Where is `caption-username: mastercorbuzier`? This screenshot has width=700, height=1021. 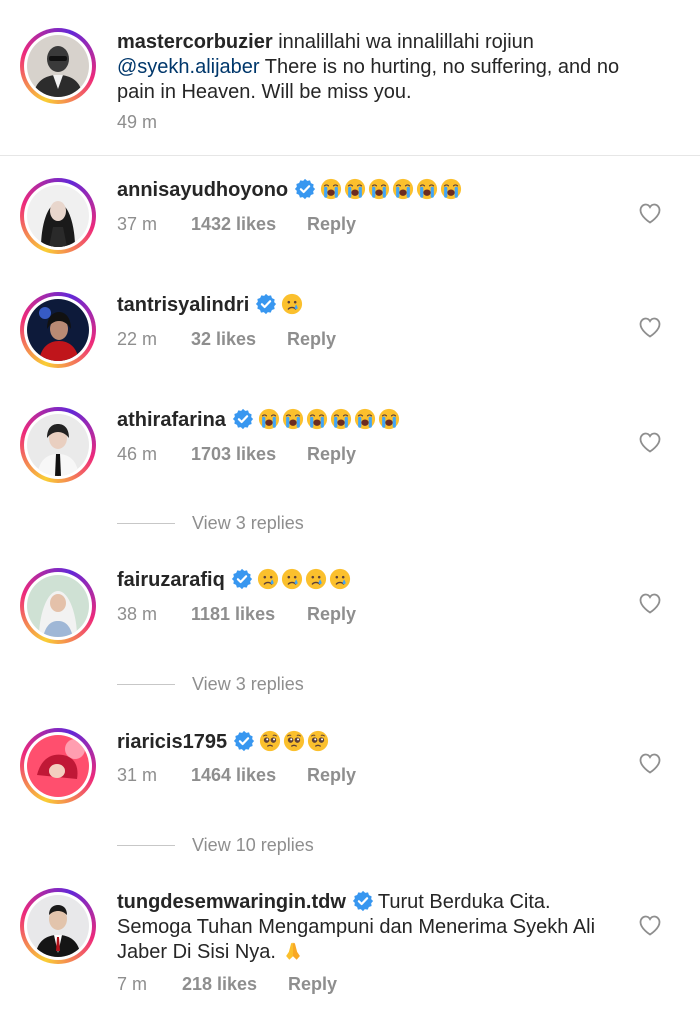
caption-username: mastercorbuzier is located at coordinates (195, 42).